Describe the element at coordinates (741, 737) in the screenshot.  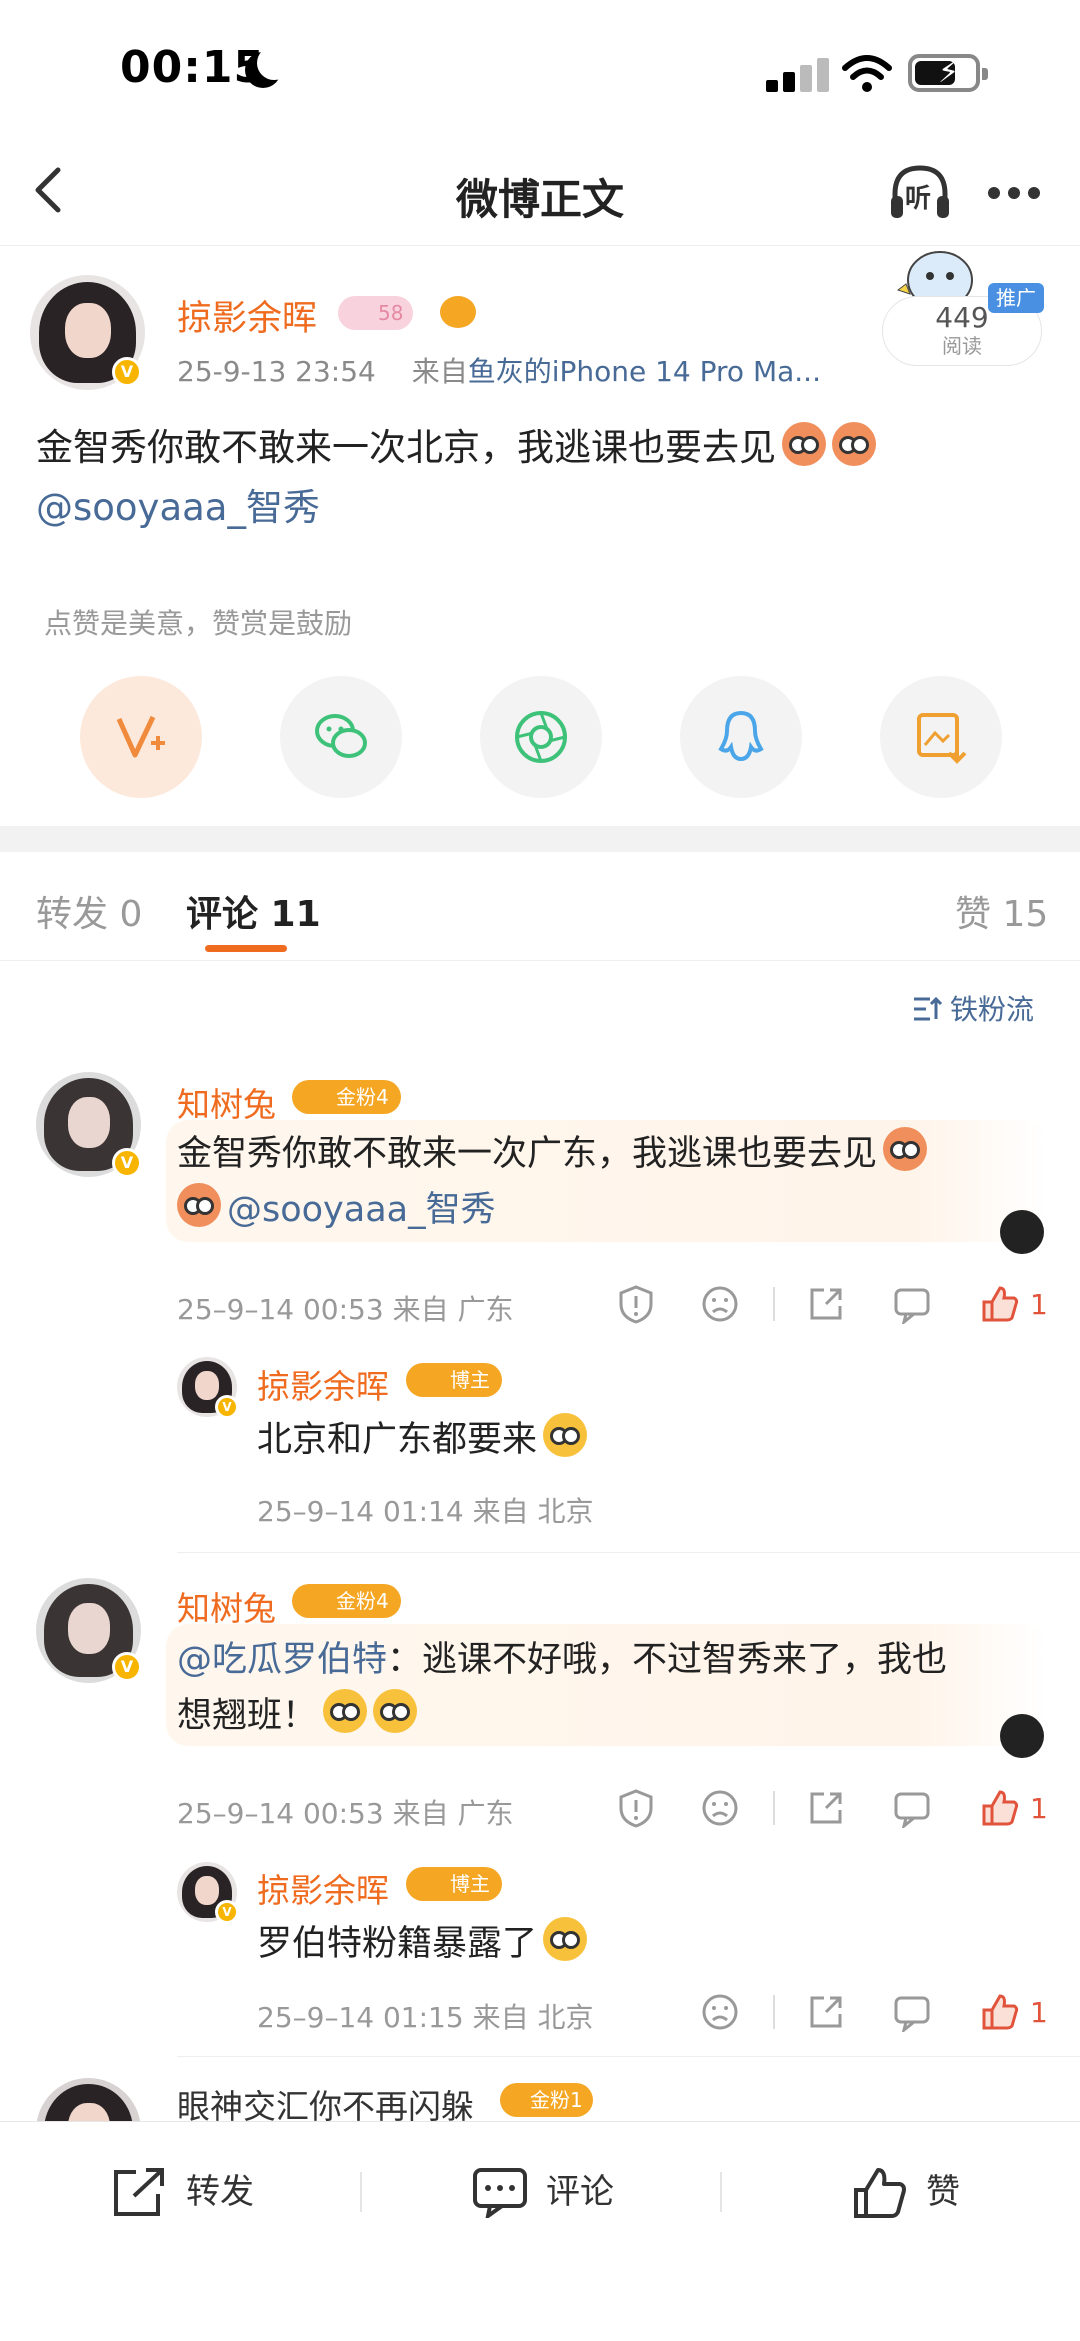
I see `share-qq-button` at that location.